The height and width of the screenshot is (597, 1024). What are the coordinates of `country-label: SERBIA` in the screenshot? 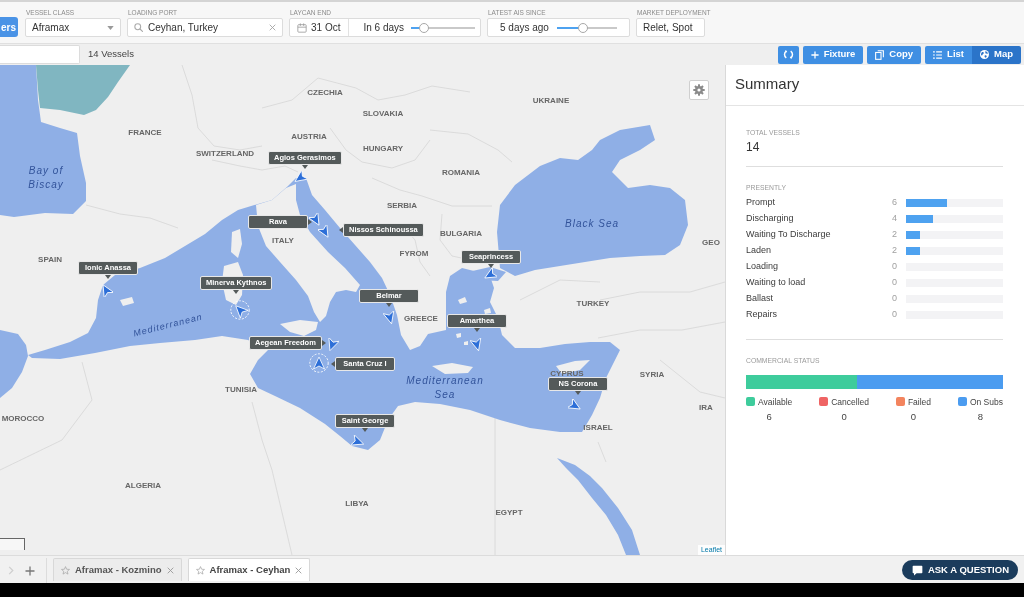 It's located at (402, 205).